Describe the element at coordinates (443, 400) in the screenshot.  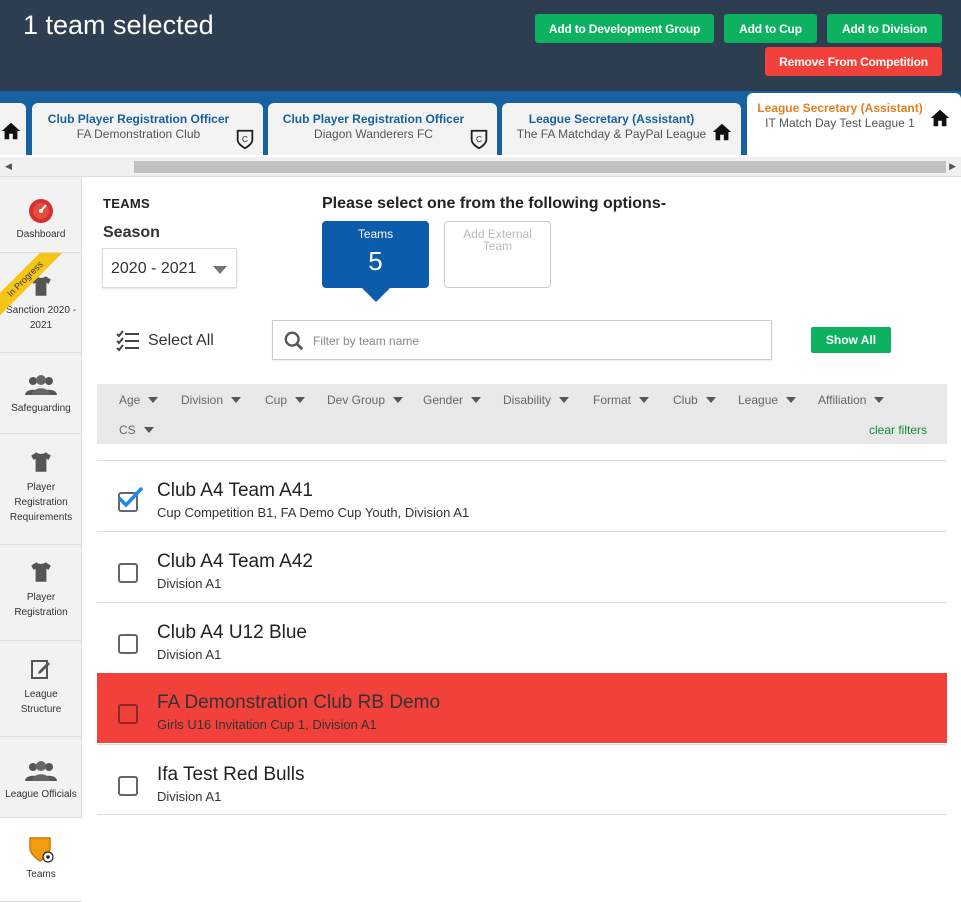
I see `filter-label: Gender` at that location.